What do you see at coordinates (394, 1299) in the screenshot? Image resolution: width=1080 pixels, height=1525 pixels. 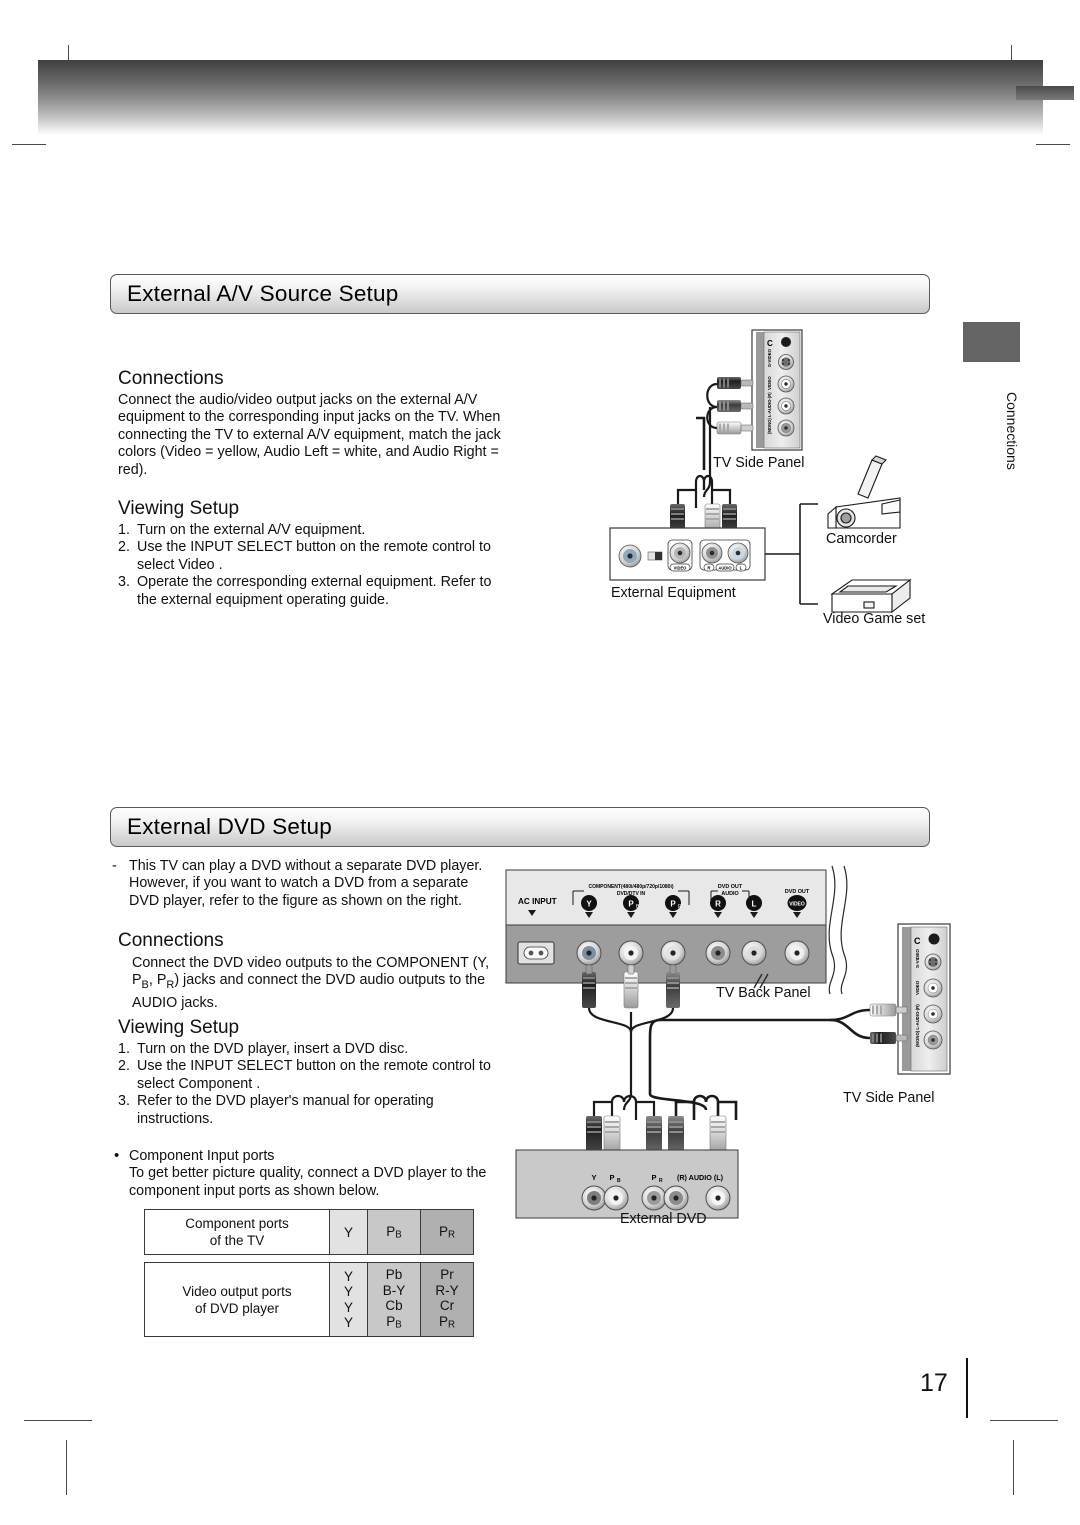 I see `table-col-pb: Pb B-Y Cb PB` at bounding box center [394, 1299].